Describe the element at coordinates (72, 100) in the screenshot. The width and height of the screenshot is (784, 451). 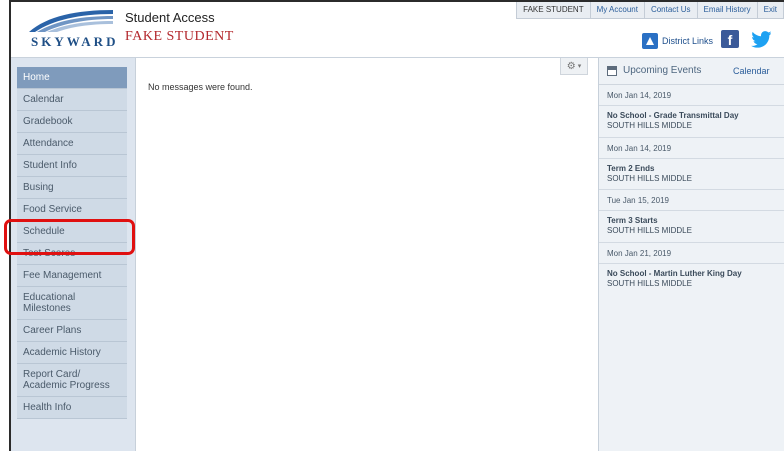
I see `sidebar-item-calendar: Calendar` at that location.